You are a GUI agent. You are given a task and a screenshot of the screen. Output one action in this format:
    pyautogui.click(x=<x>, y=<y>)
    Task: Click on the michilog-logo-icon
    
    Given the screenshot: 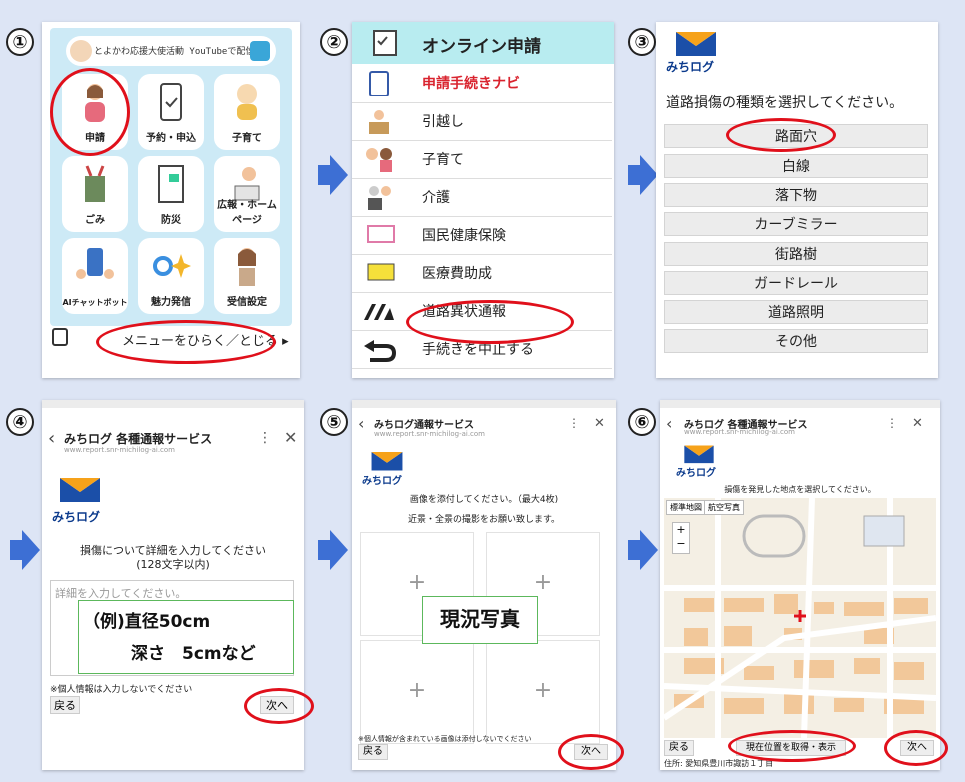 What is the action you would take?
    pyautogui.click(x=80, y=490)
    